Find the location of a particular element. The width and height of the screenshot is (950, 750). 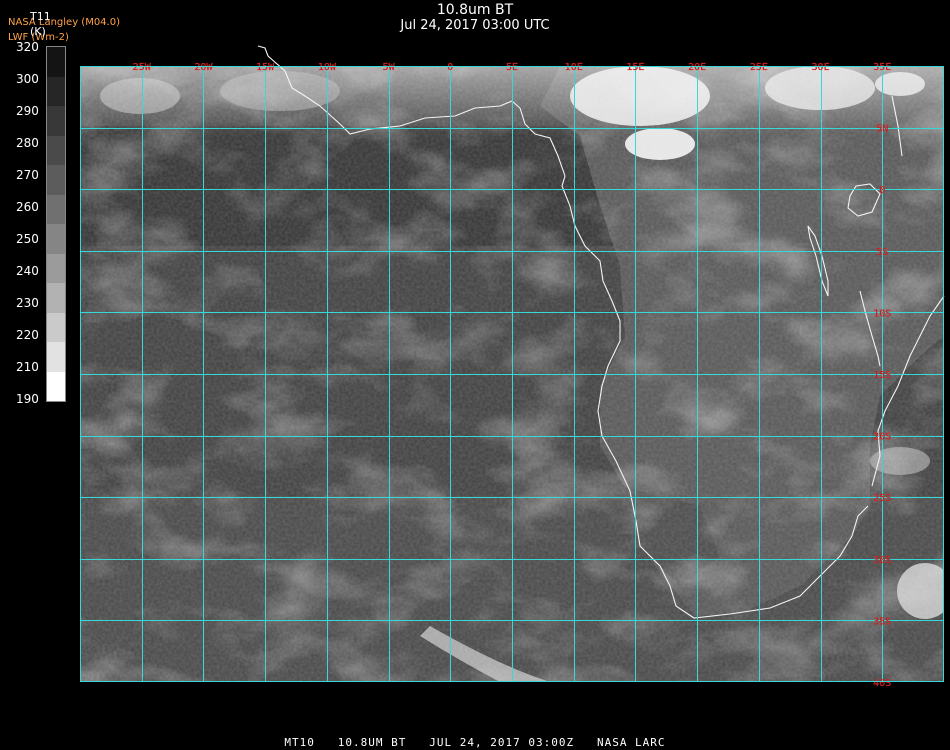

colorbar-tick-label: 250 is located at coordinates (27, 239).